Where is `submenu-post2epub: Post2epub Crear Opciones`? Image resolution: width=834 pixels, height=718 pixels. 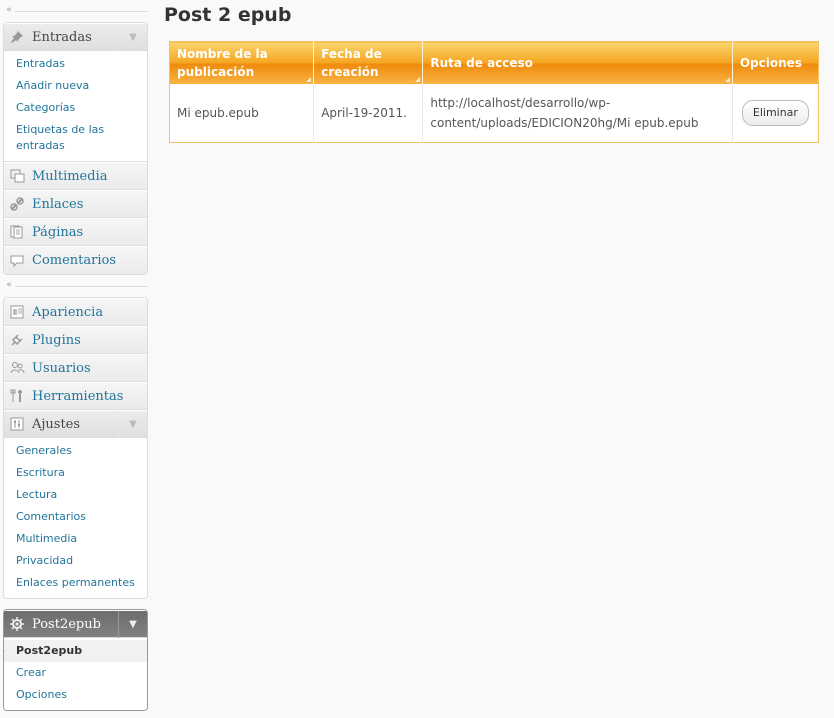 submenu-post2epub: Post2epub Crear Opciones is located at coordinates (75, 674).